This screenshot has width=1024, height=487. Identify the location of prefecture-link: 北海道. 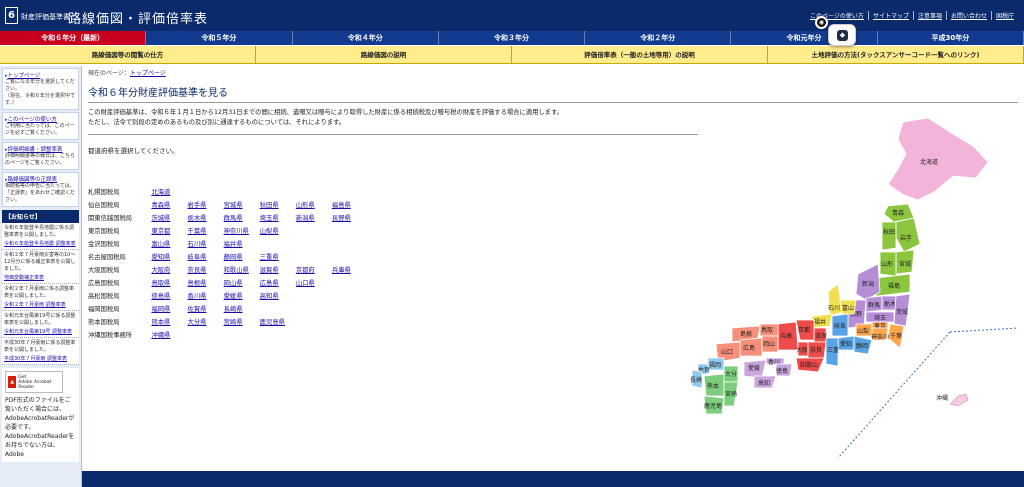
(160, 192).